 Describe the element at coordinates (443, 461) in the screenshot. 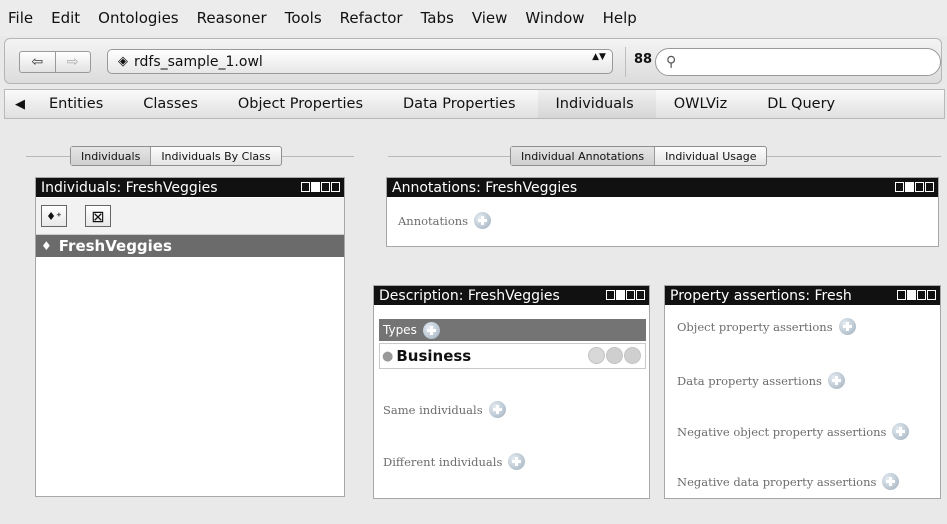

I see `different-individuals-label: Different individuals` at that location.